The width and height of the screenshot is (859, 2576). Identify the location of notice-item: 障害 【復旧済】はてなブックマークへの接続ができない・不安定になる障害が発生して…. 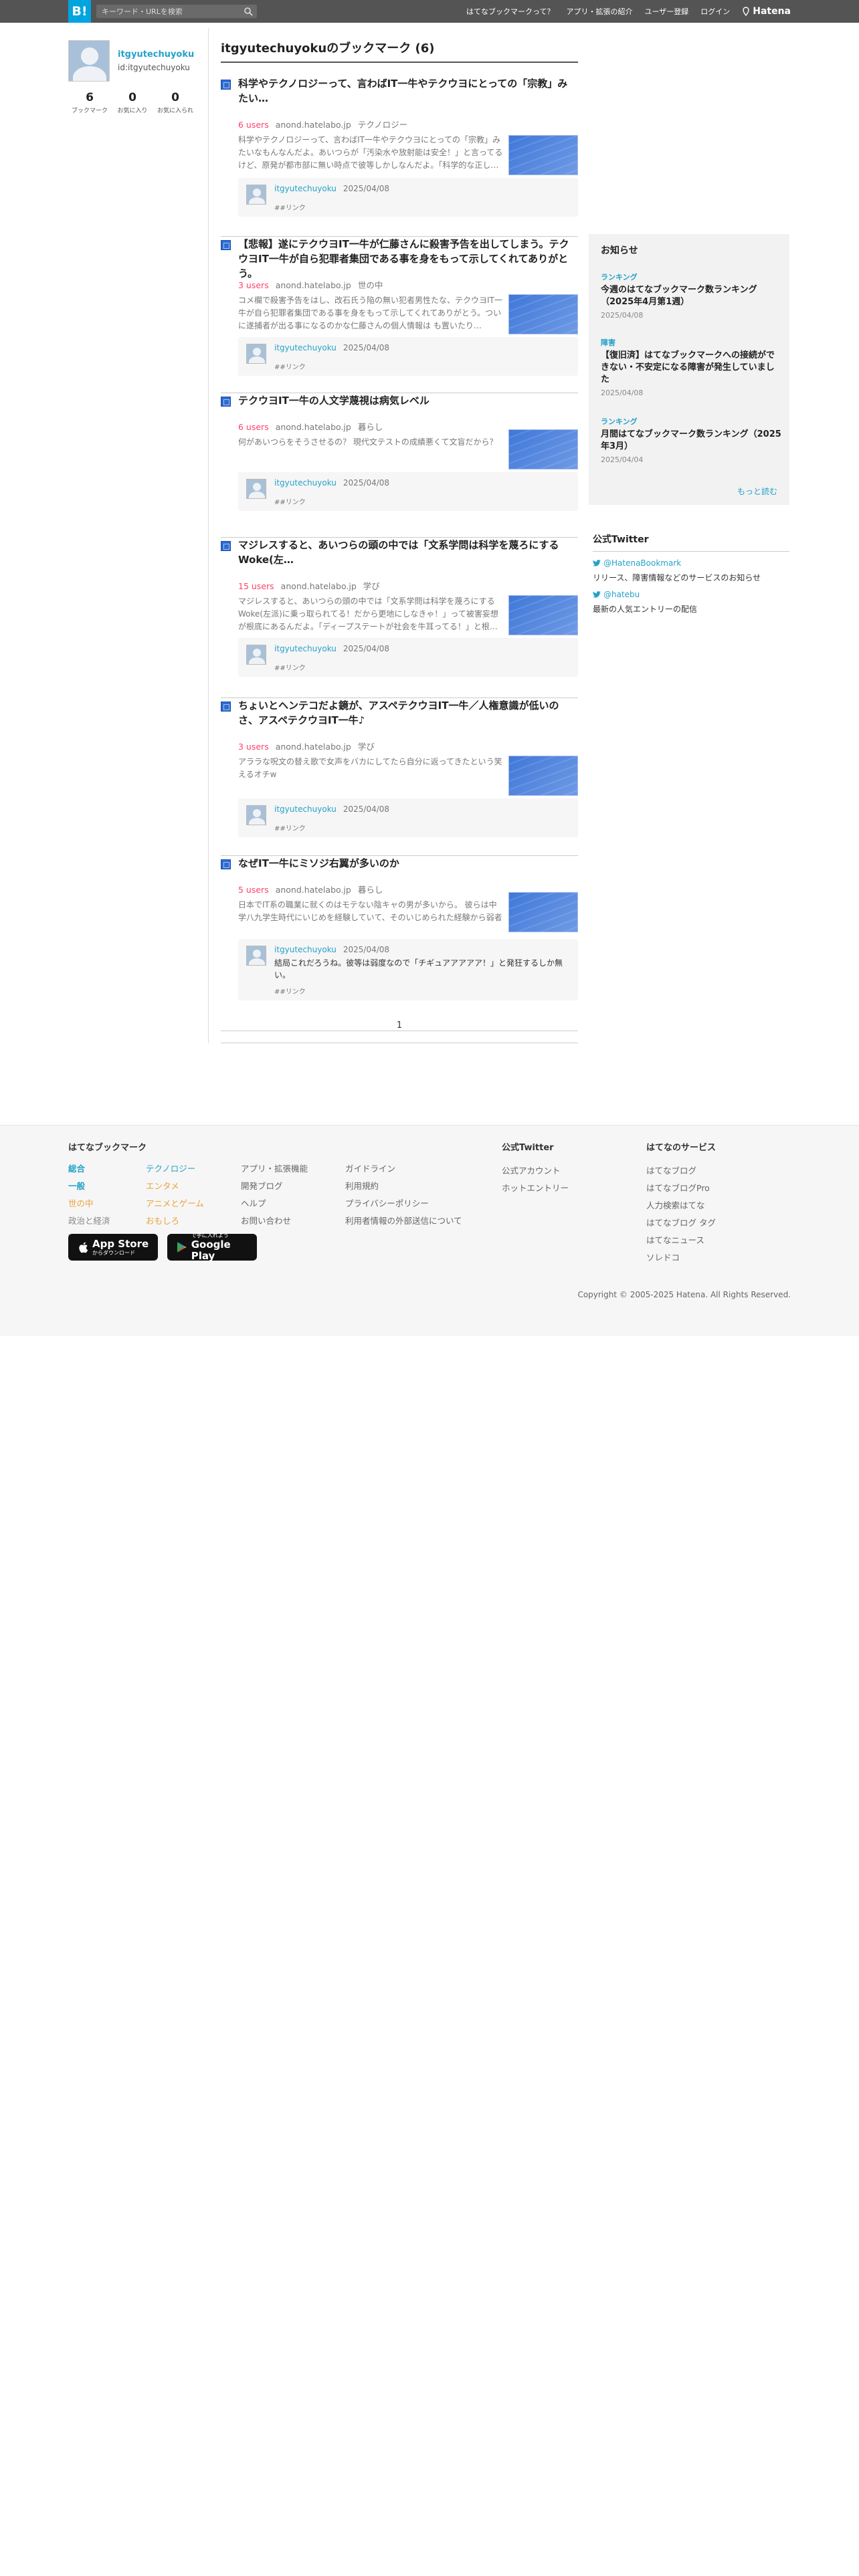
(691, 367).